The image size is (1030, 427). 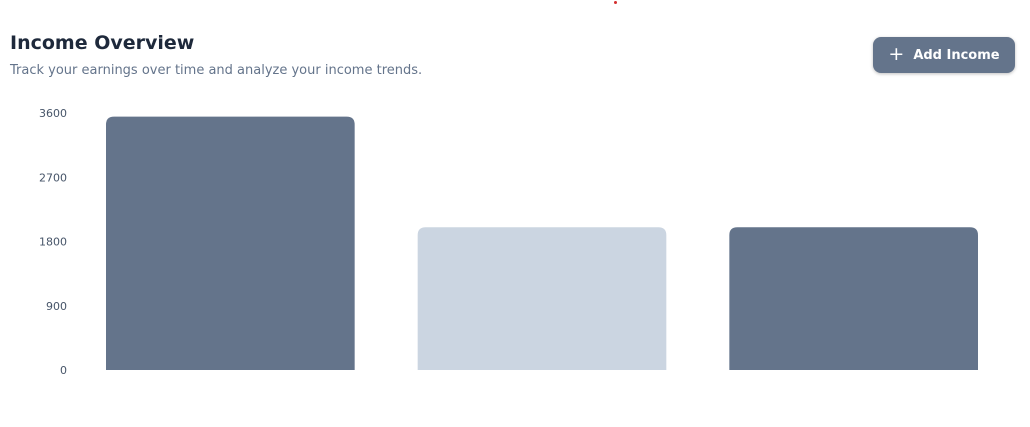 What do you see at coordinates (896, 53) in the screenshot?
I see `plus-icon: +` at bounding box center [896, 53].